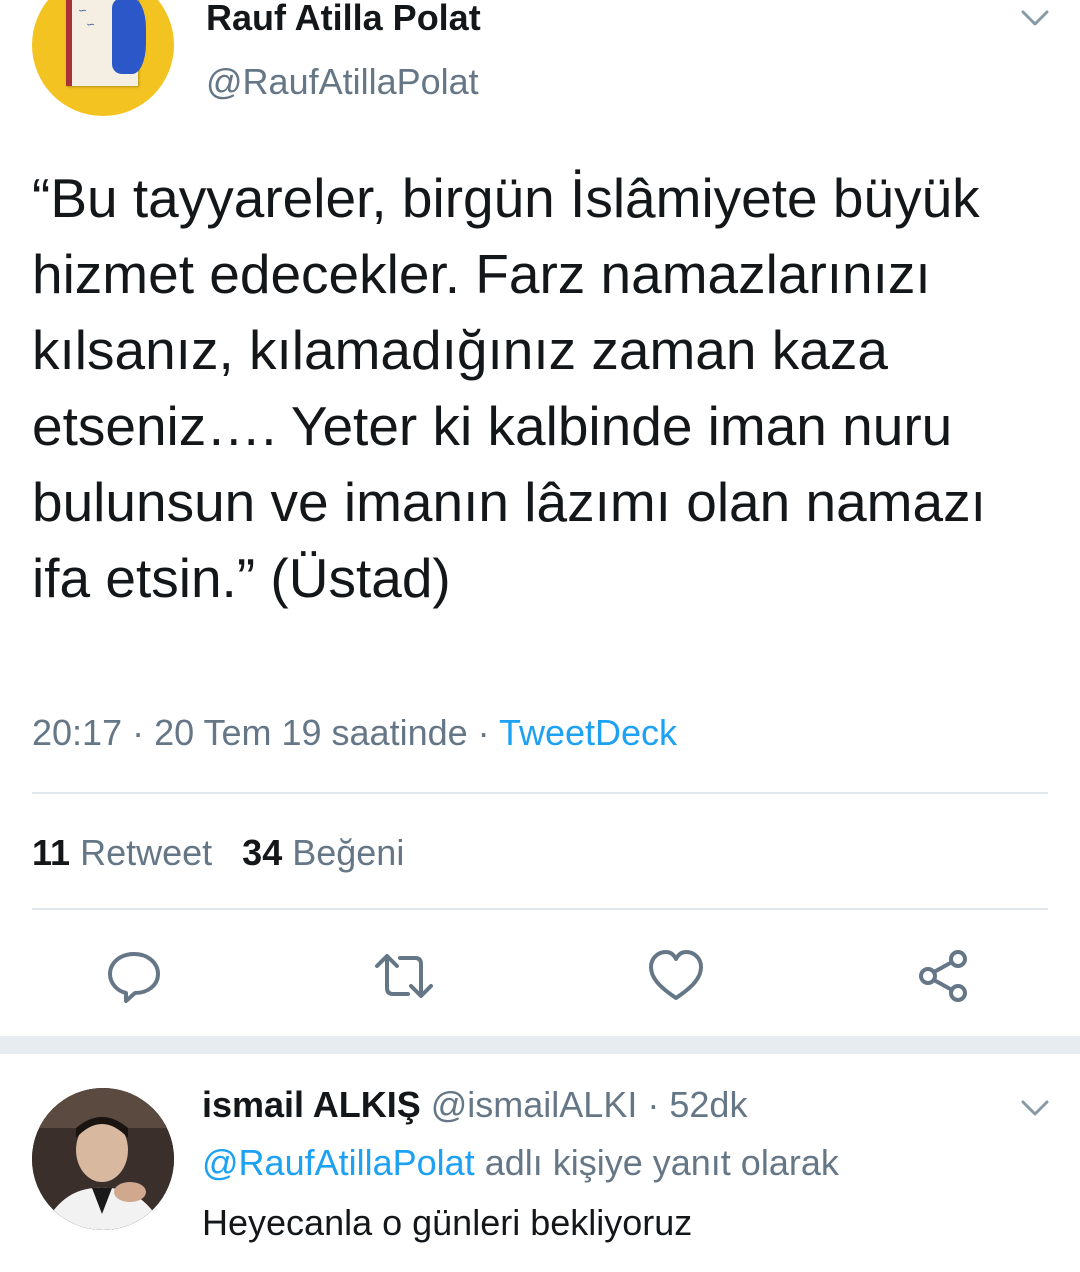  I want to click on share-icon, so click(943, 976).